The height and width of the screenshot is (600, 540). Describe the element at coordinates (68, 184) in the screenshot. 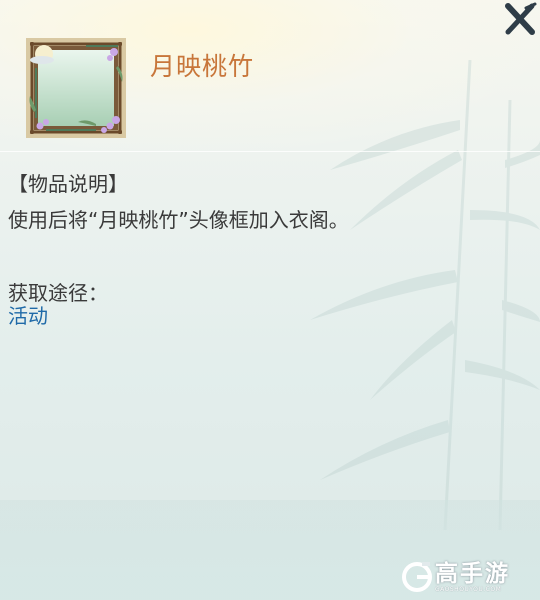

I see `description-section-header: 【物品说明】` at that location.